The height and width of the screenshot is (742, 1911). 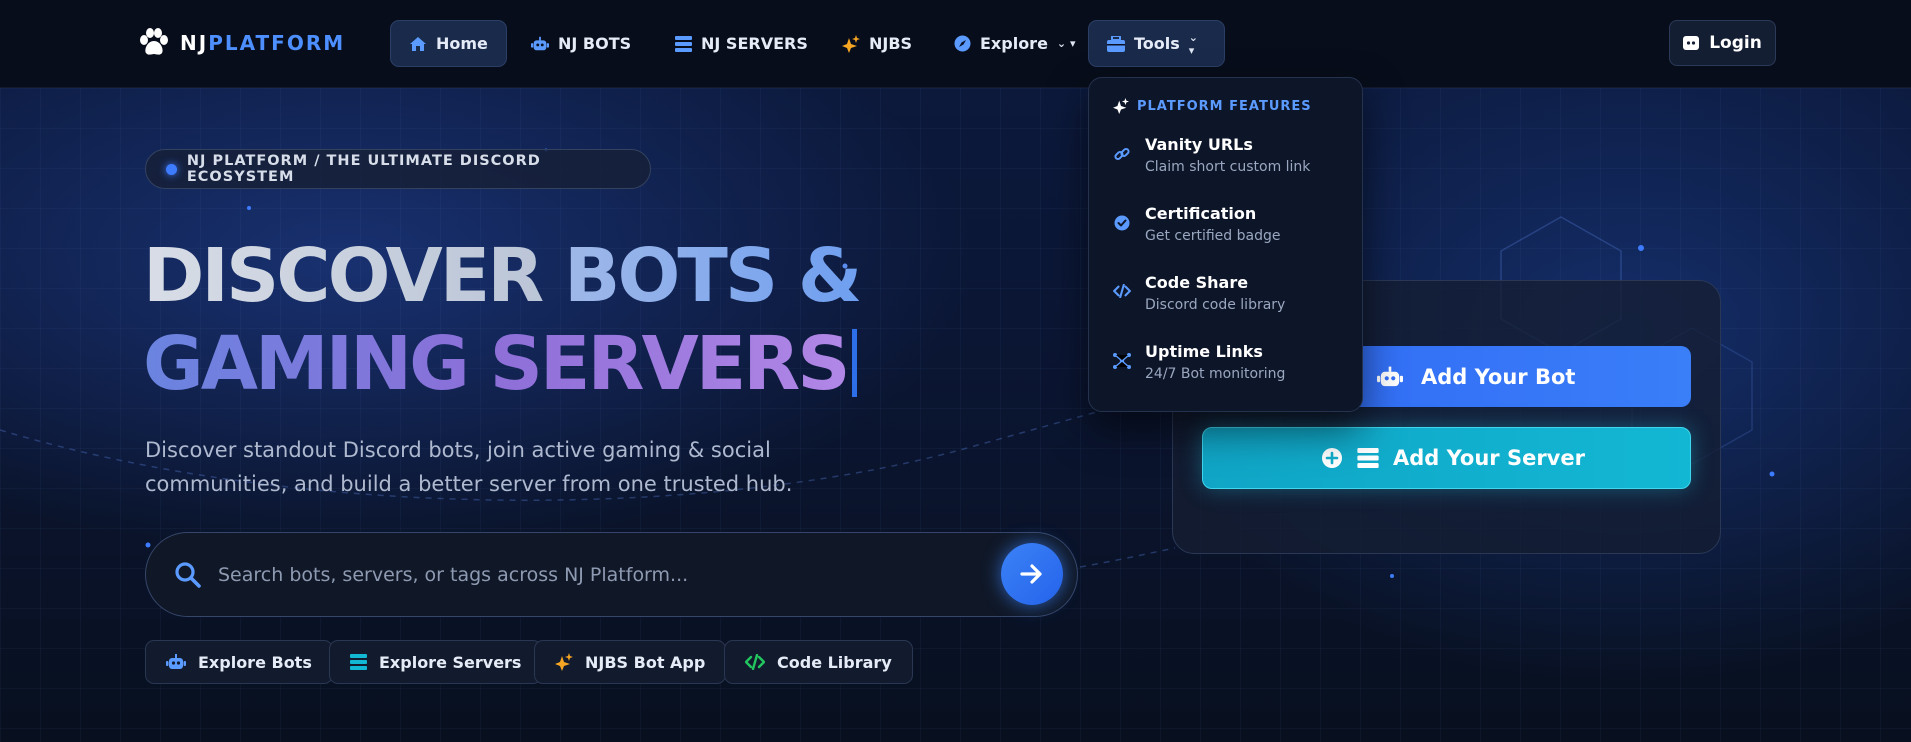 What do you see at coordinates (1211, 156) in the screenshot?
I see `menu-item-vanity-urls: Vanity URLs Claim short custom link` at bounding box center [1211, 156].